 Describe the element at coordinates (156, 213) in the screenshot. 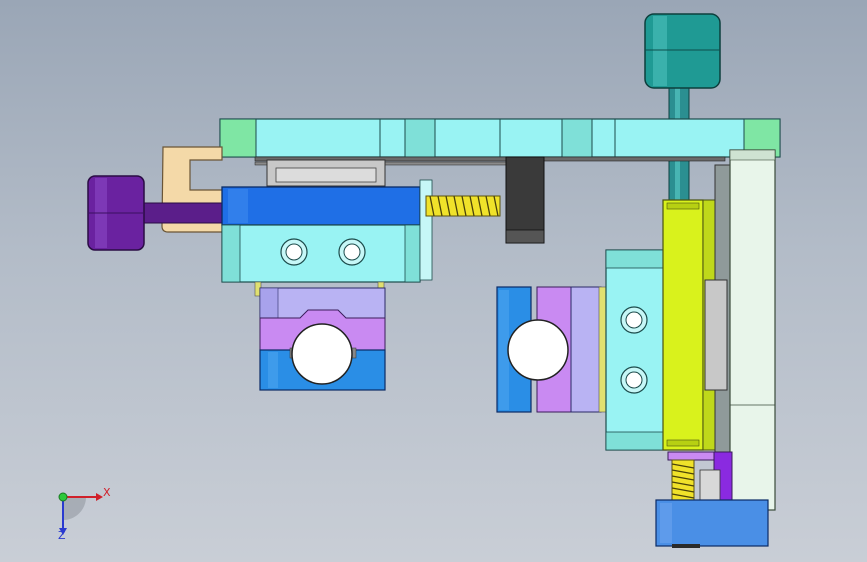

I see `horizontal-adjust-knob` at that location.